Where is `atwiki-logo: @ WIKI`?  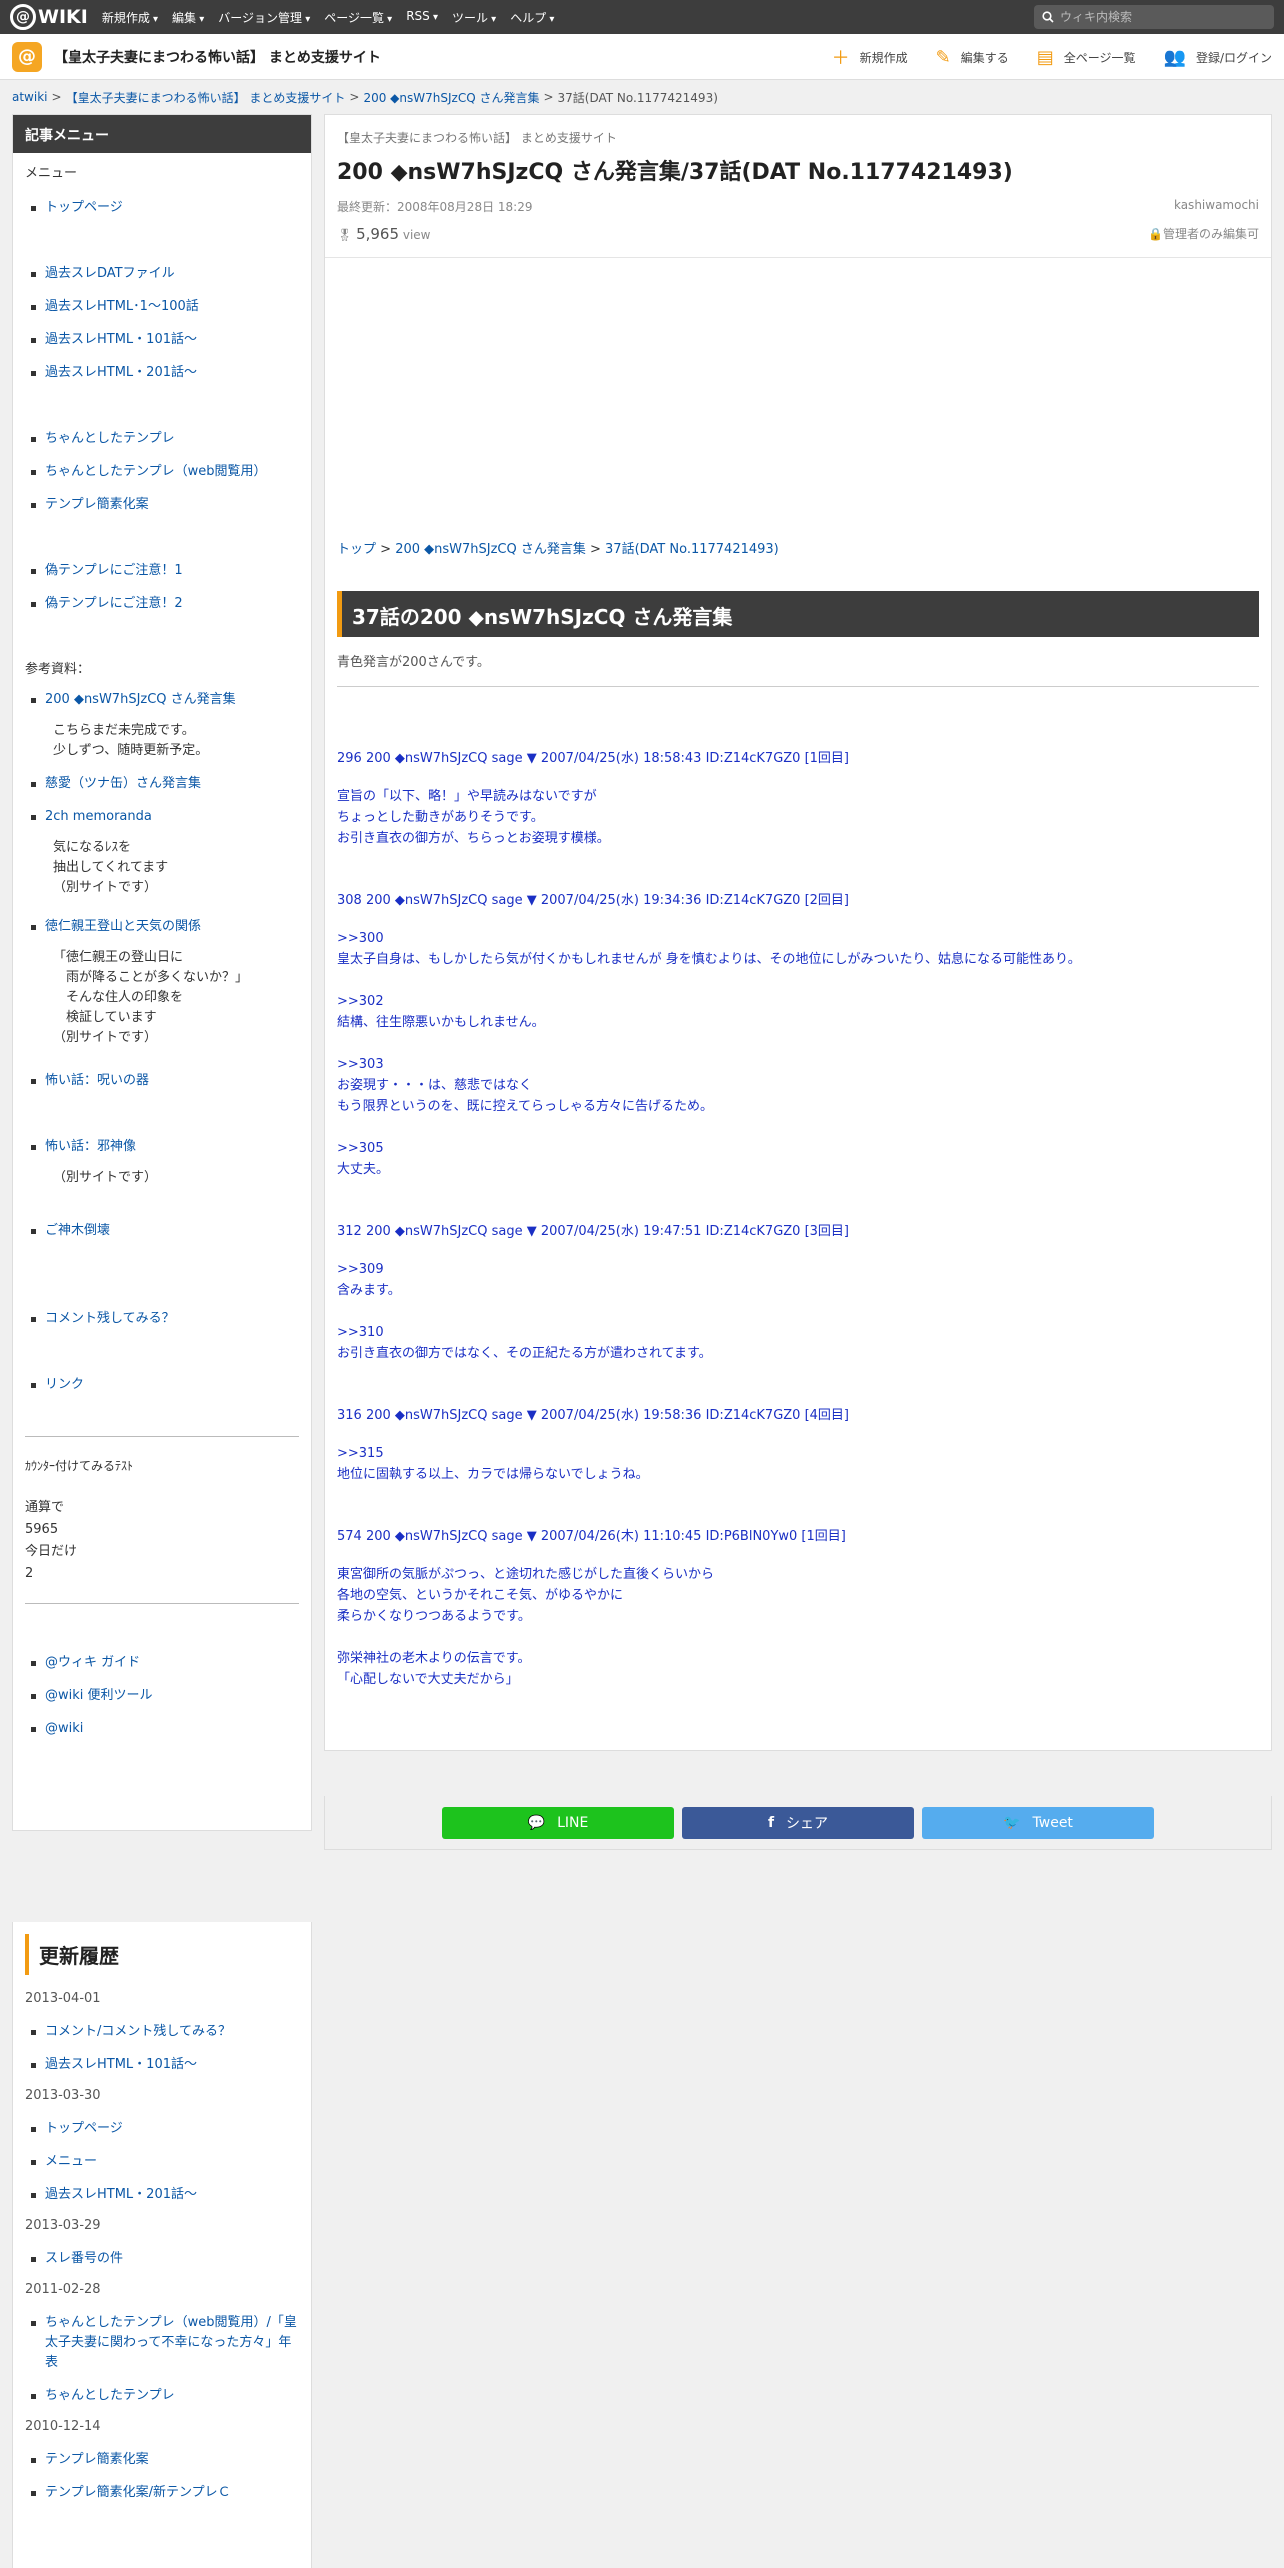
atwiki-logo: @ WIKI is located at coordinates (49, 17).